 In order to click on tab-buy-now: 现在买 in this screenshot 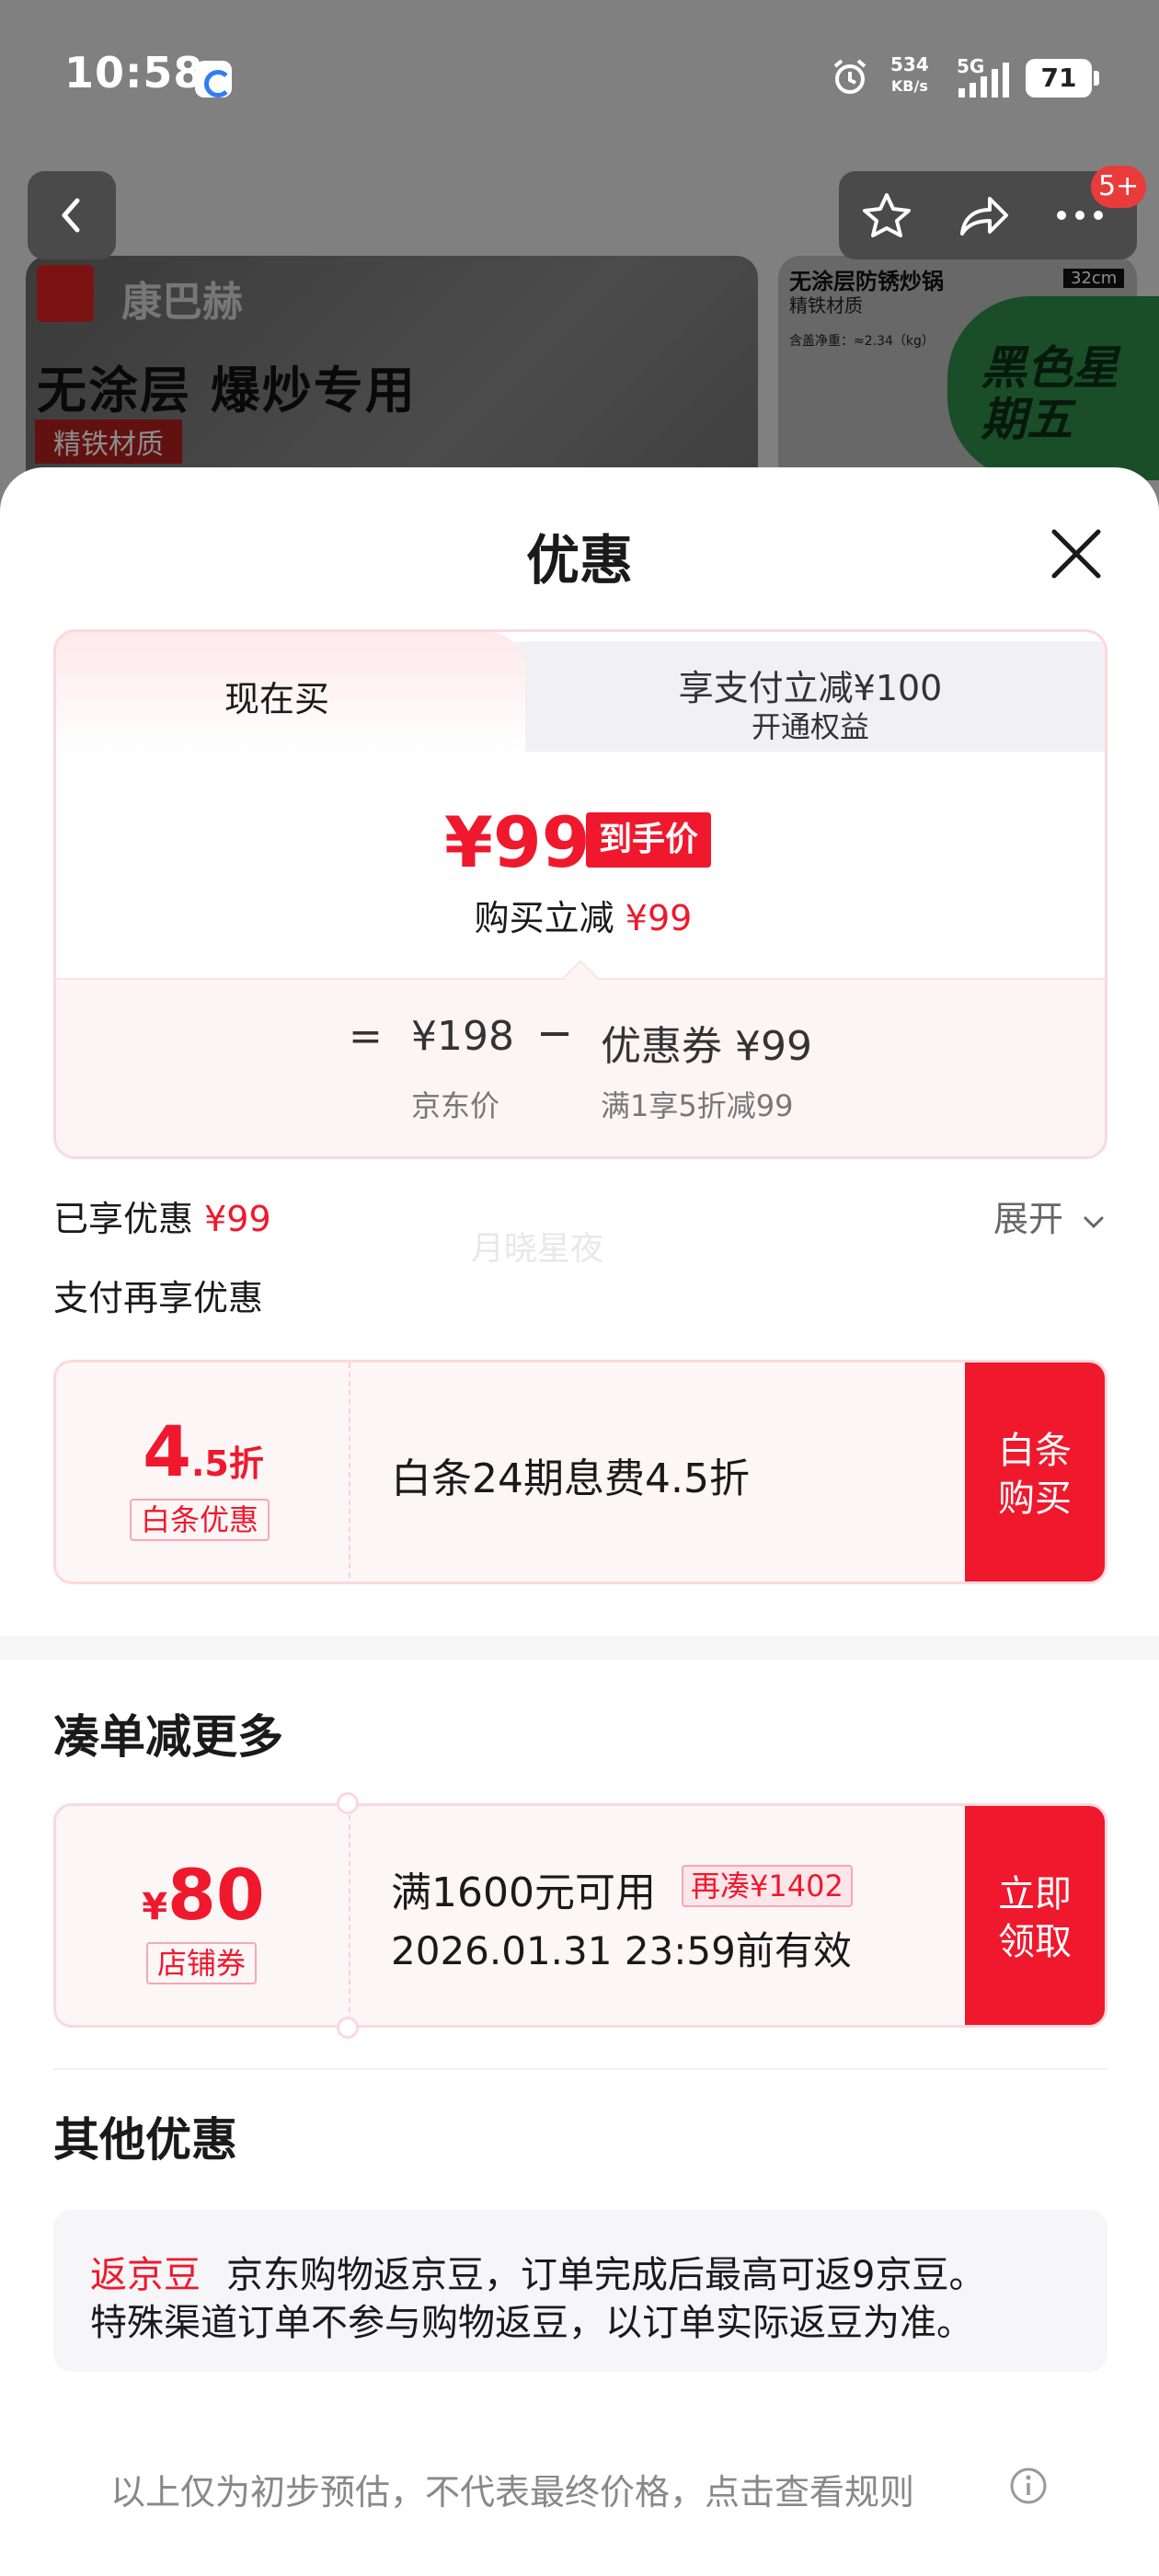, I will do `click(290, 692)`.